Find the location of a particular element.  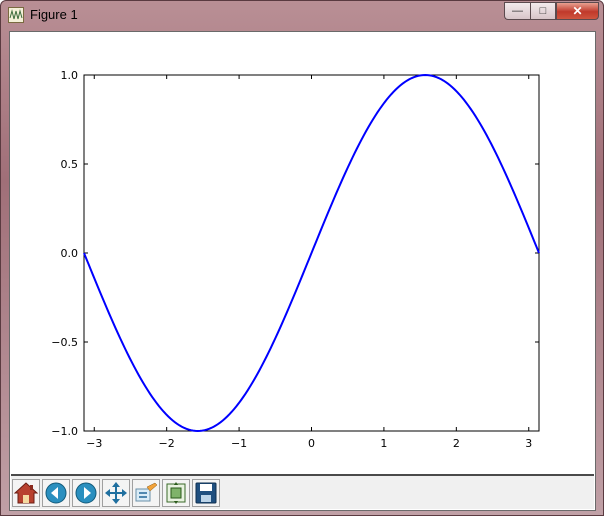

move-icon is located at coordinates (116, 492).